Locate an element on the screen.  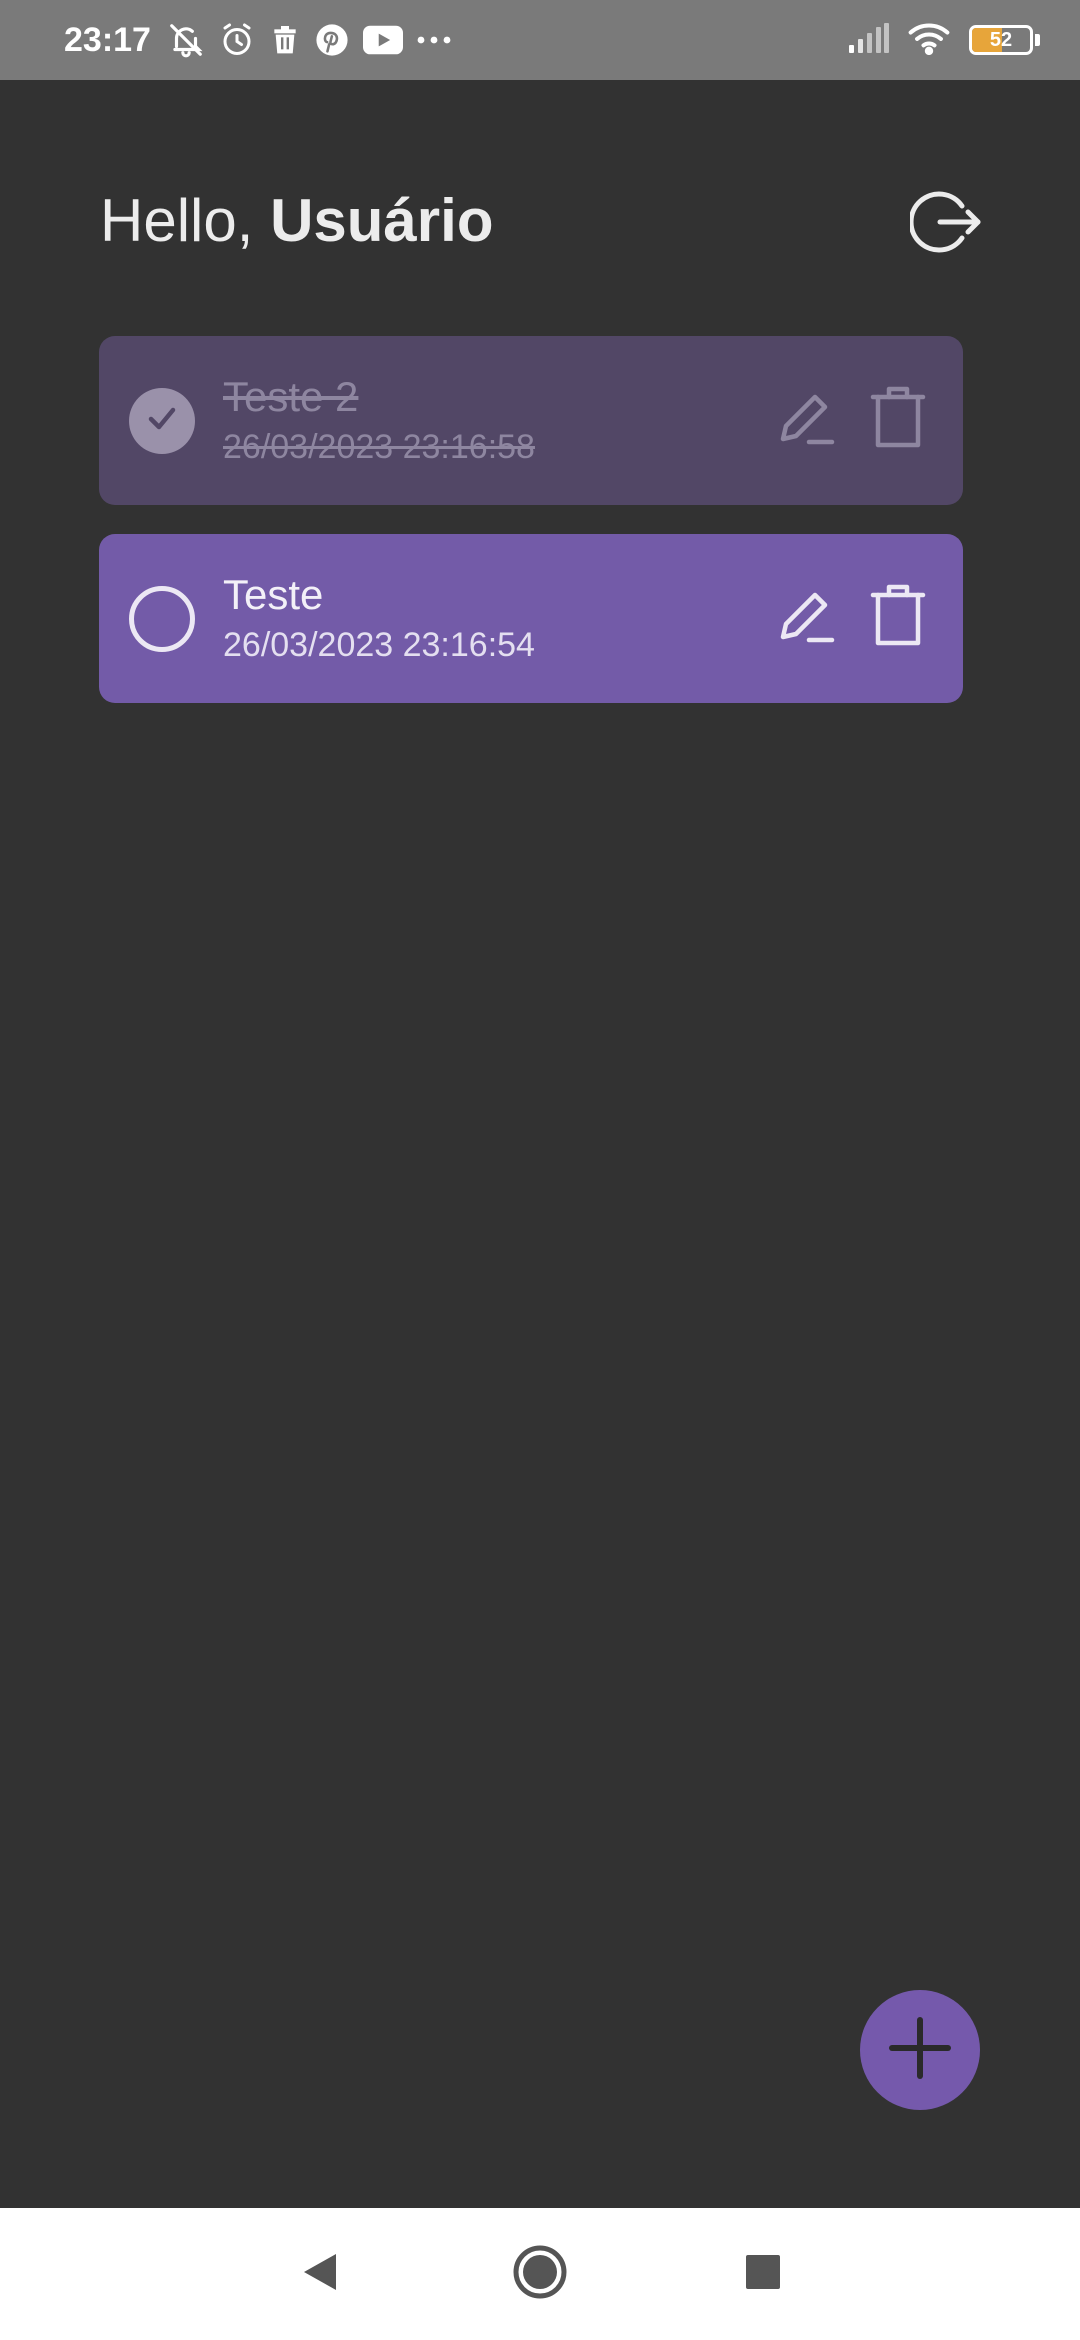
pinterest-icon is located at coordinates (332, 40).